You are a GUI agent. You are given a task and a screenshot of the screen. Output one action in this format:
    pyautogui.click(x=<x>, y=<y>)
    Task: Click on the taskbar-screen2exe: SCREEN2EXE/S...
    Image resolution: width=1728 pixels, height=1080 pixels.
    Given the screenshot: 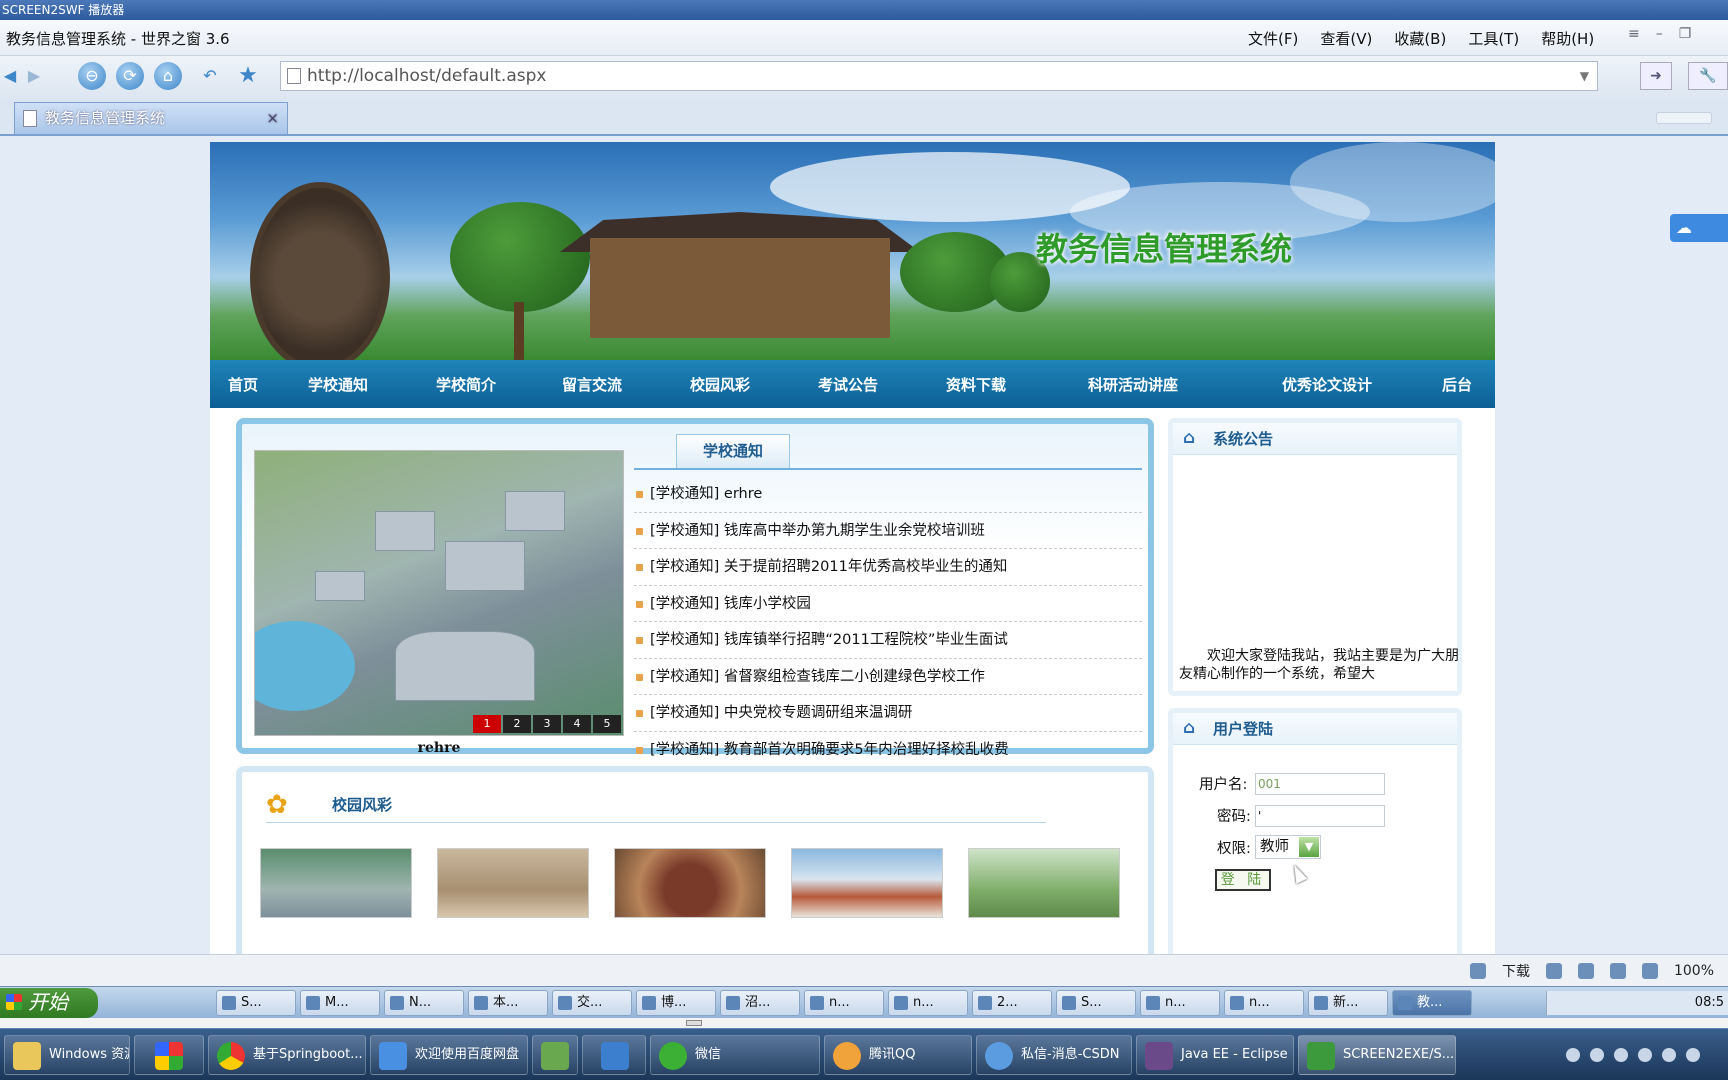 What is the action you would take?
    pyautogui.click(x=1377, y=1055)
    